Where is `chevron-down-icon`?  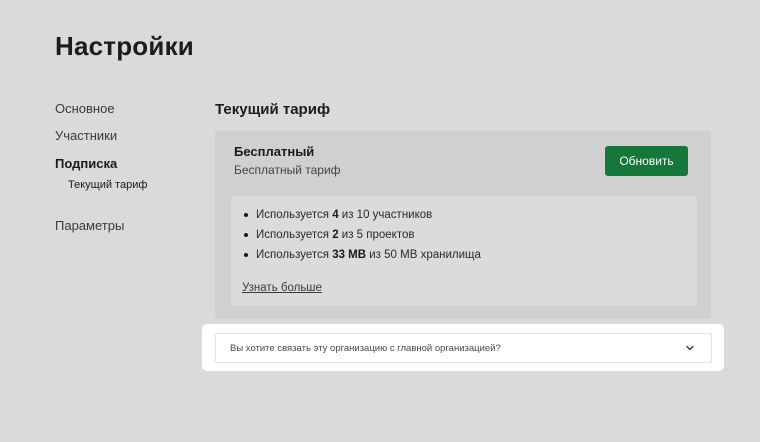 chevron-down-icon is located at coordinates (690, 348).